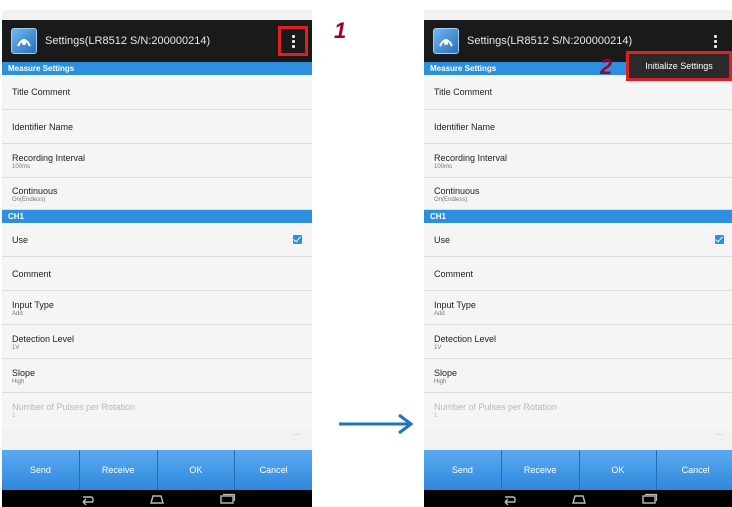 The width and height of the screenshot is (732, 507). What do you see at coordinates (679, 66) in the screenshot?
I see `initialize-settings-menu-item: Initialize Settings` at bounding box center [679, 66].